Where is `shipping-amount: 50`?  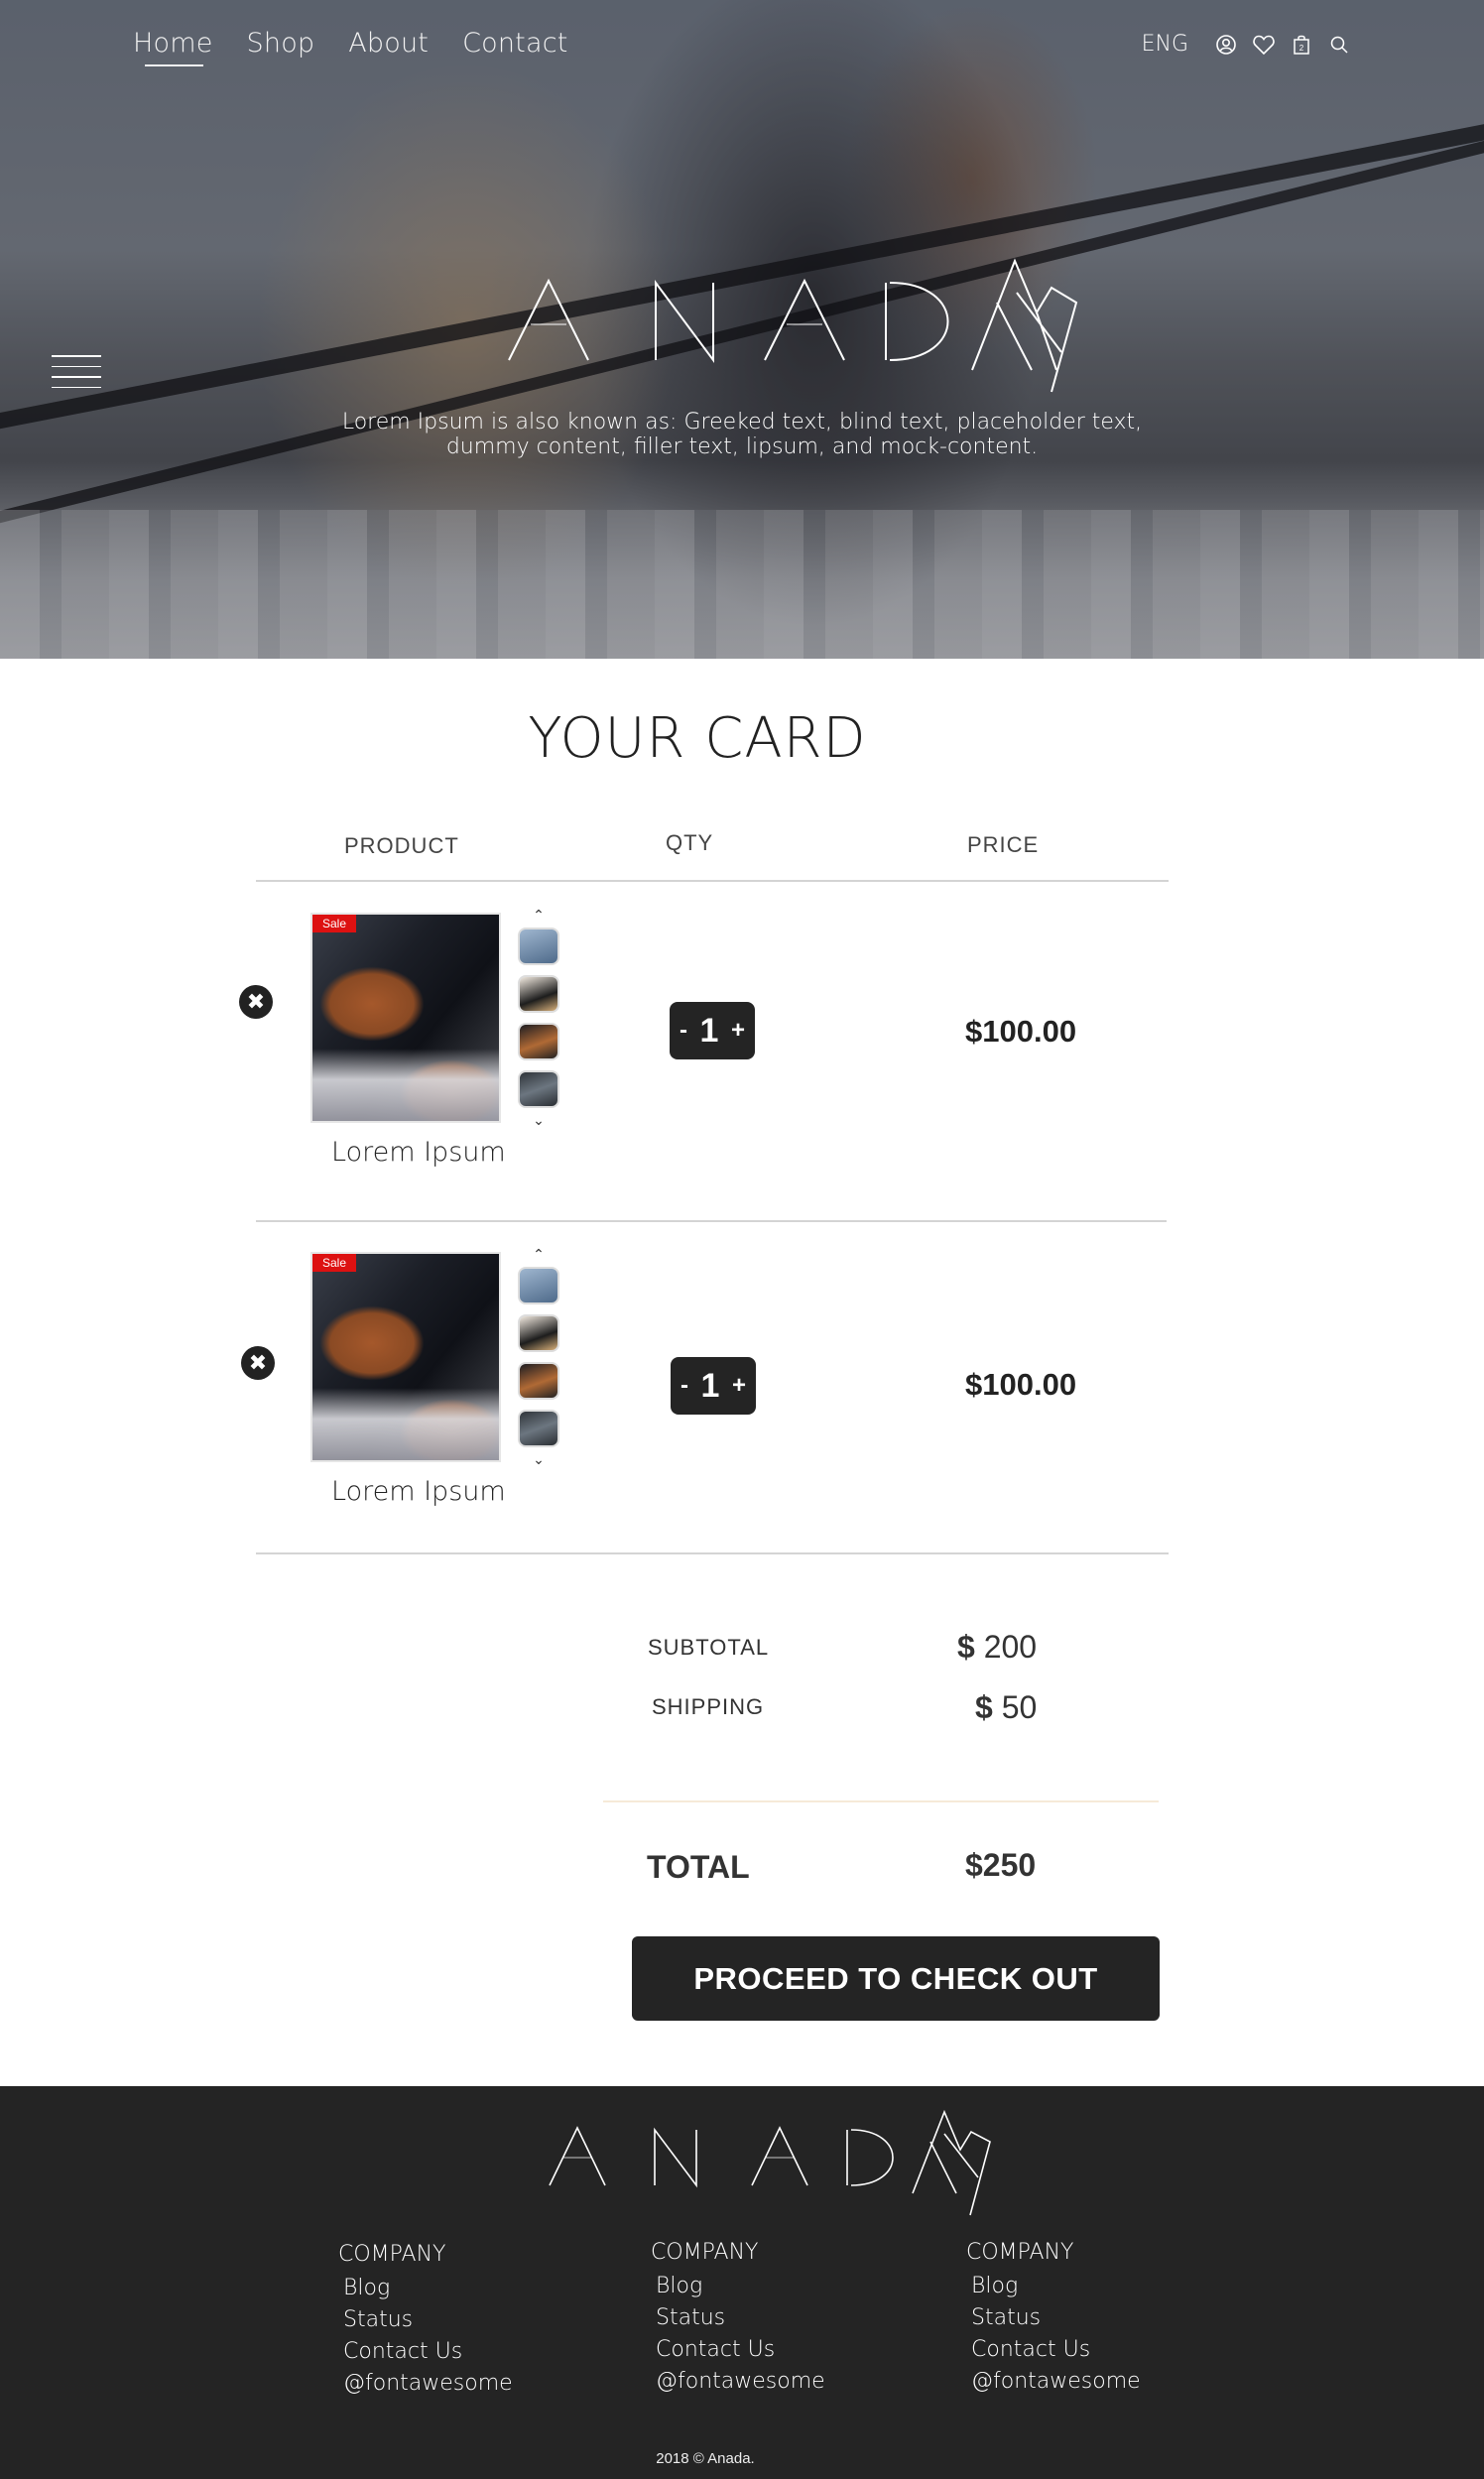
shipping-amount: 50 is located at coordinates (1019, 1707).